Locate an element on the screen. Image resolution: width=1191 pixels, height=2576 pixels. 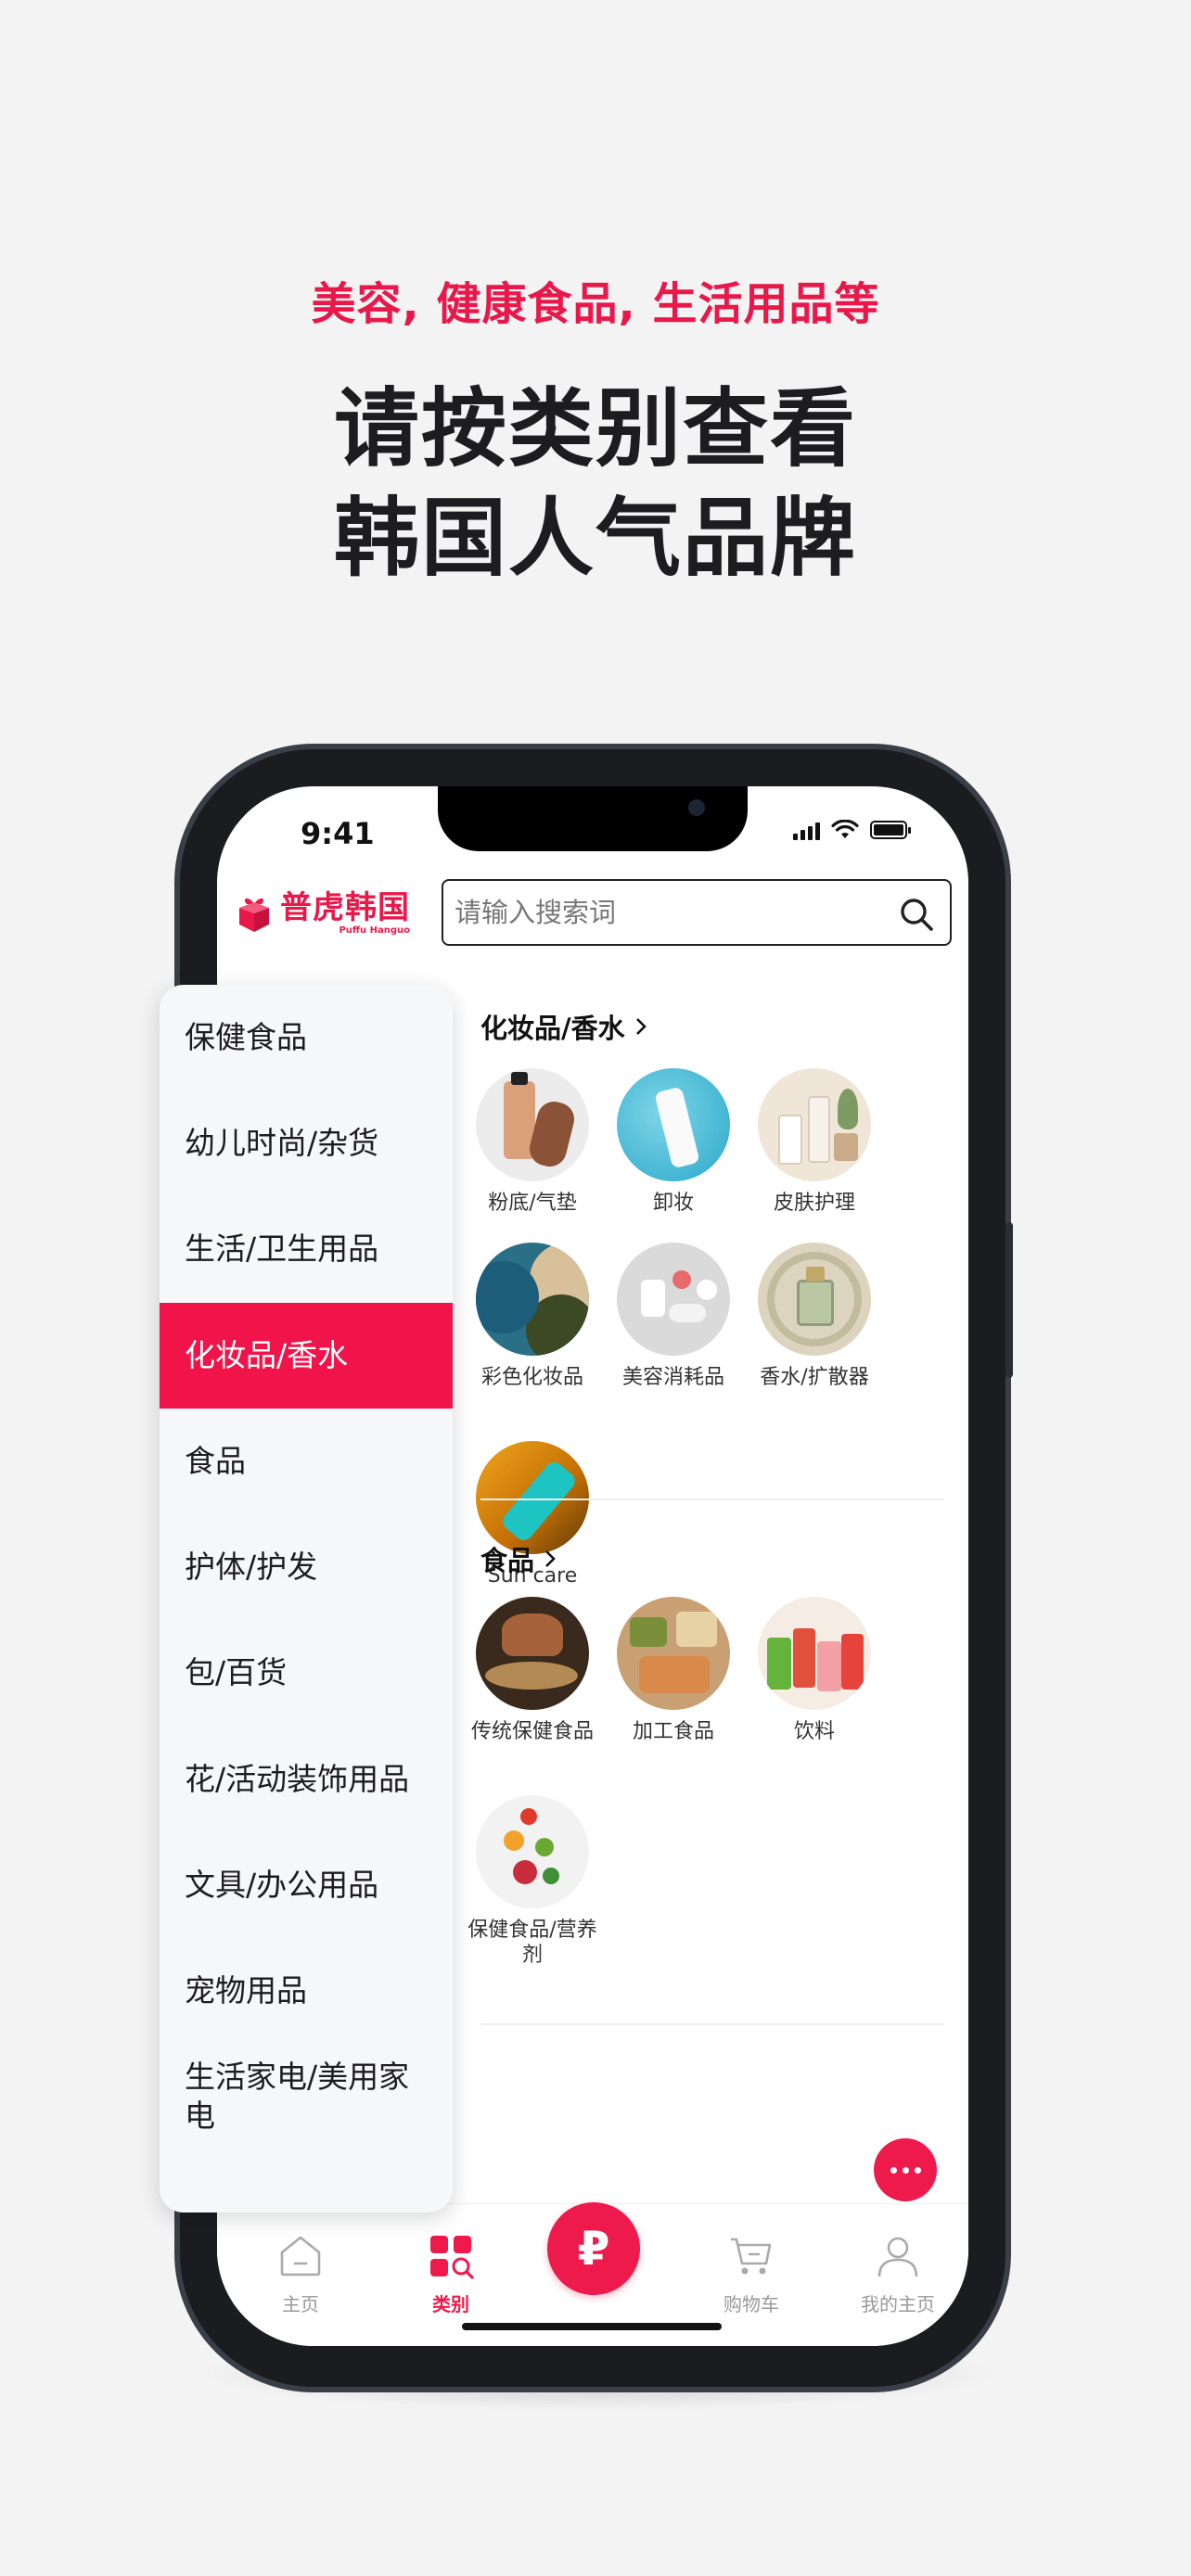
category-label: 加工食品 is located at coordinates (673, 1732).